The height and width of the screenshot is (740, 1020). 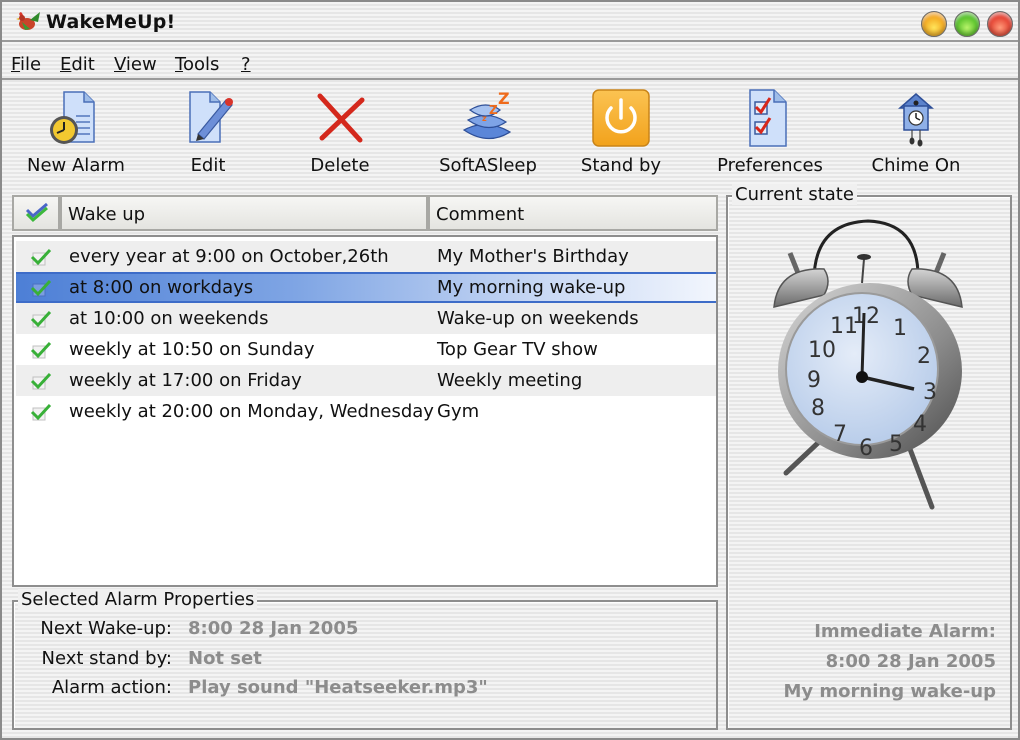 What do you see at coordinates (338, 687) in the screenshot?
I see `alarm-action-value: Play sound "Heatseeker.mp3"` at bounding box center [338, 687].